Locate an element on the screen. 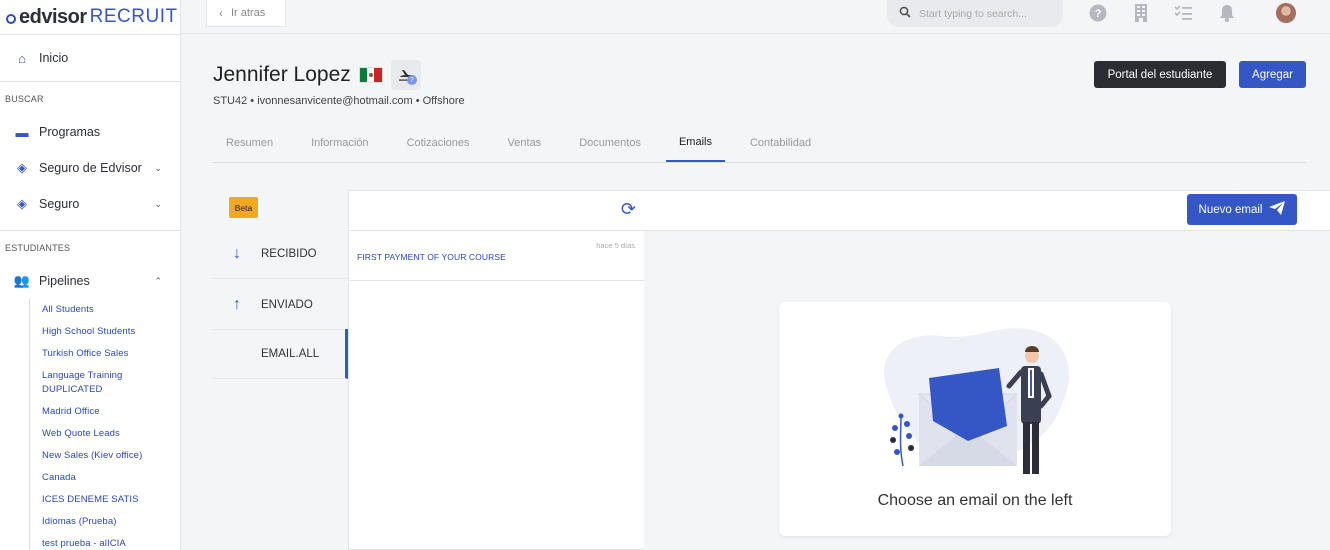 Image resolution: width=1330 pixels, height=550 pixels. refresh-icon: ⟳ is located at coordinates (628, 209).